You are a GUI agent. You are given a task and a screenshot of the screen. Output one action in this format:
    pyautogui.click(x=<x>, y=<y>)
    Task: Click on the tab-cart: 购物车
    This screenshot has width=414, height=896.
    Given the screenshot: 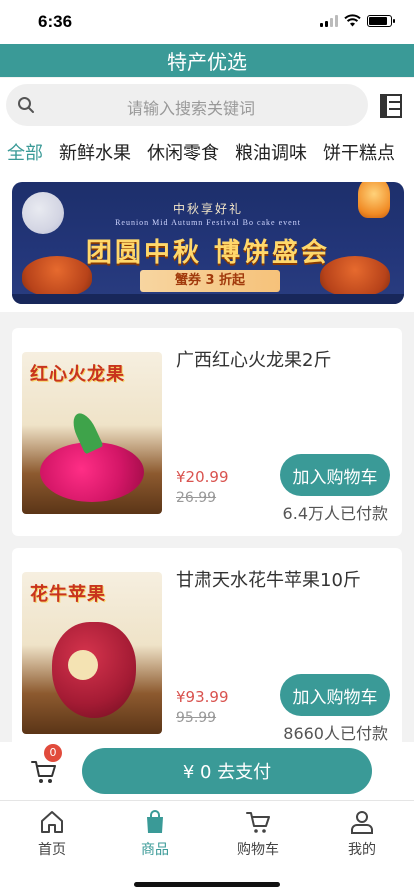 What is the action you would take?
    pyautogui.click(x=258, y=834)
    